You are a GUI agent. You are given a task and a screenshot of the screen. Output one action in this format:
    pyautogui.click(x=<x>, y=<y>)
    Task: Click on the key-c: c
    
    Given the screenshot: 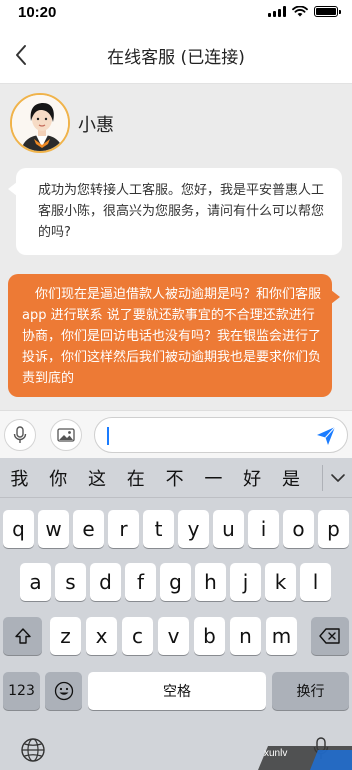 What is the action you would take?
    pyautogui.click(x=137, y=636)
    